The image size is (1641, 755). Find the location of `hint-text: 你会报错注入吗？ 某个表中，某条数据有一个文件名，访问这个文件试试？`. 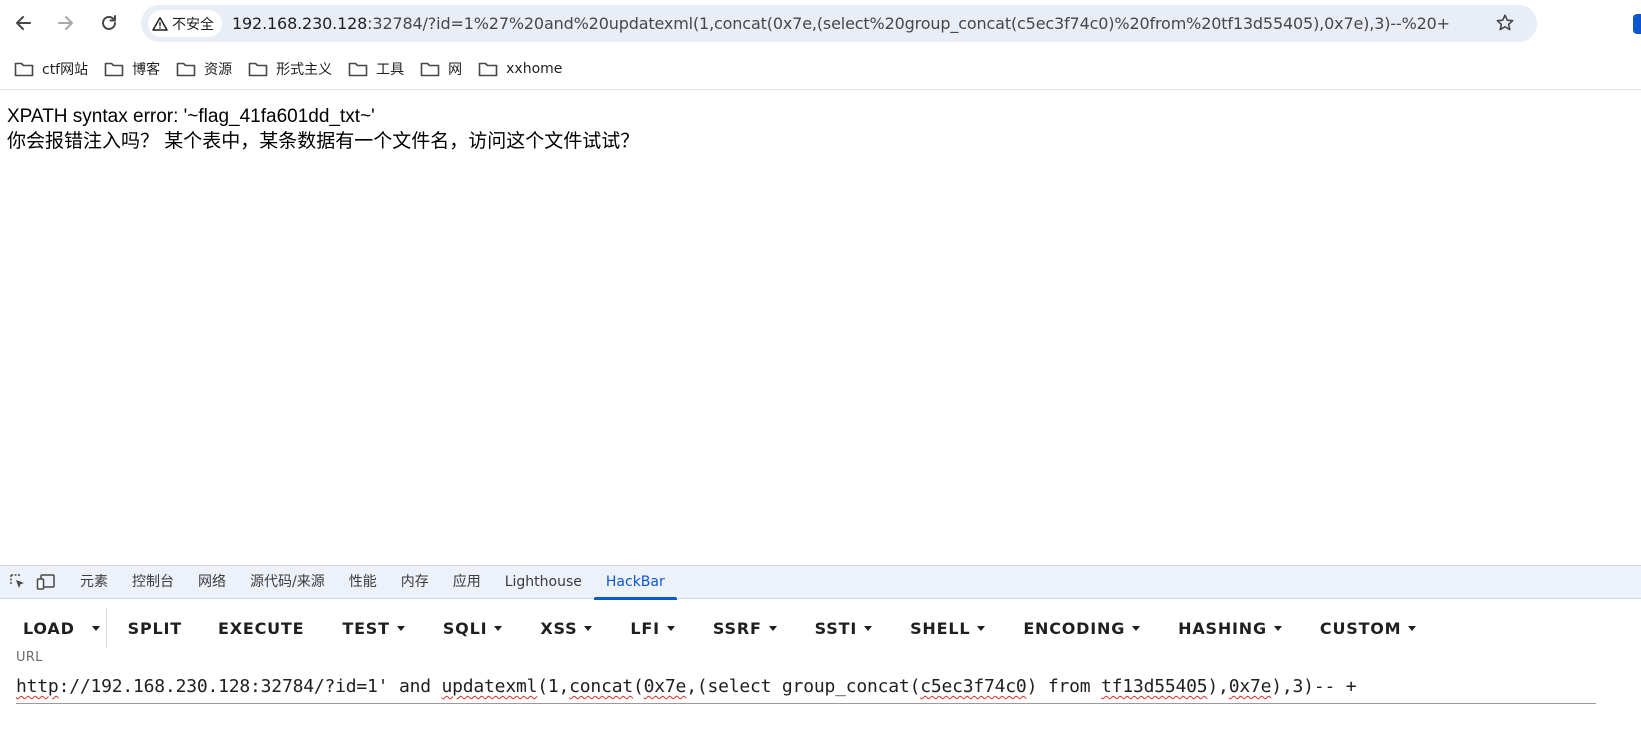

hint-text: 你会报错注入吗？ 某个表中，某条数据有一个文件名，访问这个文件试试？ is located at coordinates (323, 141).